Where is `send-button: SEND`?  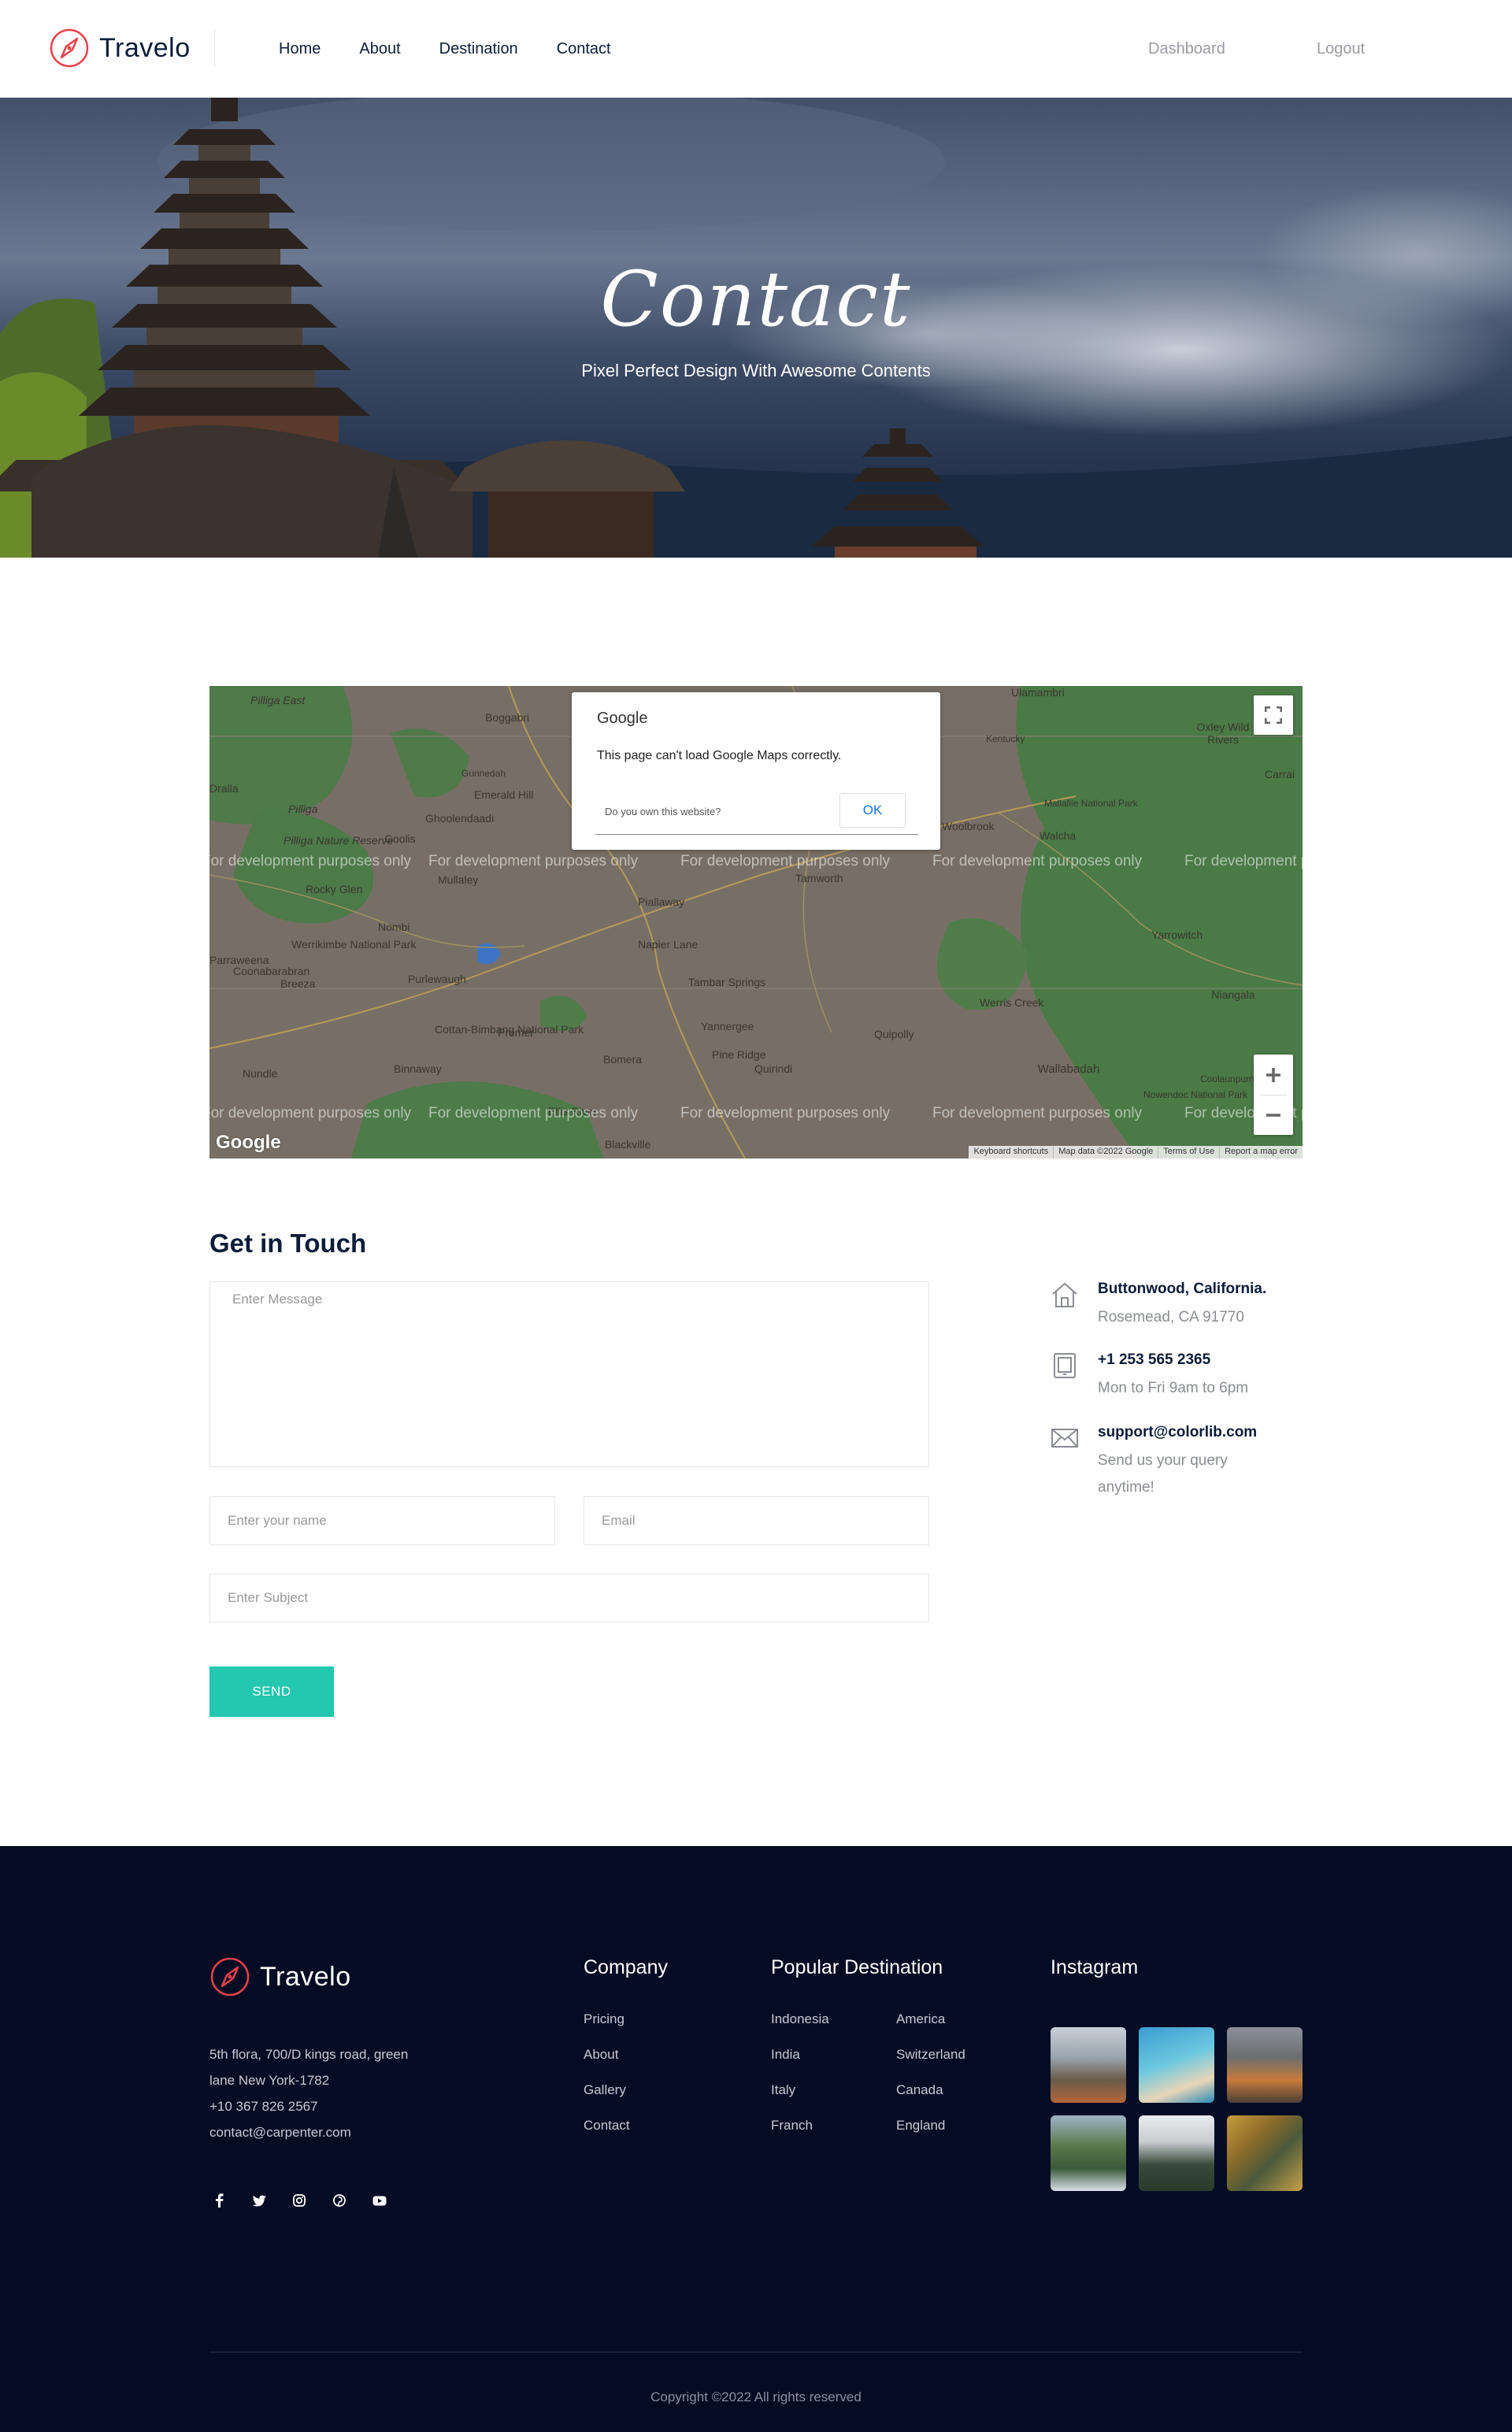 send-button: SEND is located at coordinates (271, 1691).